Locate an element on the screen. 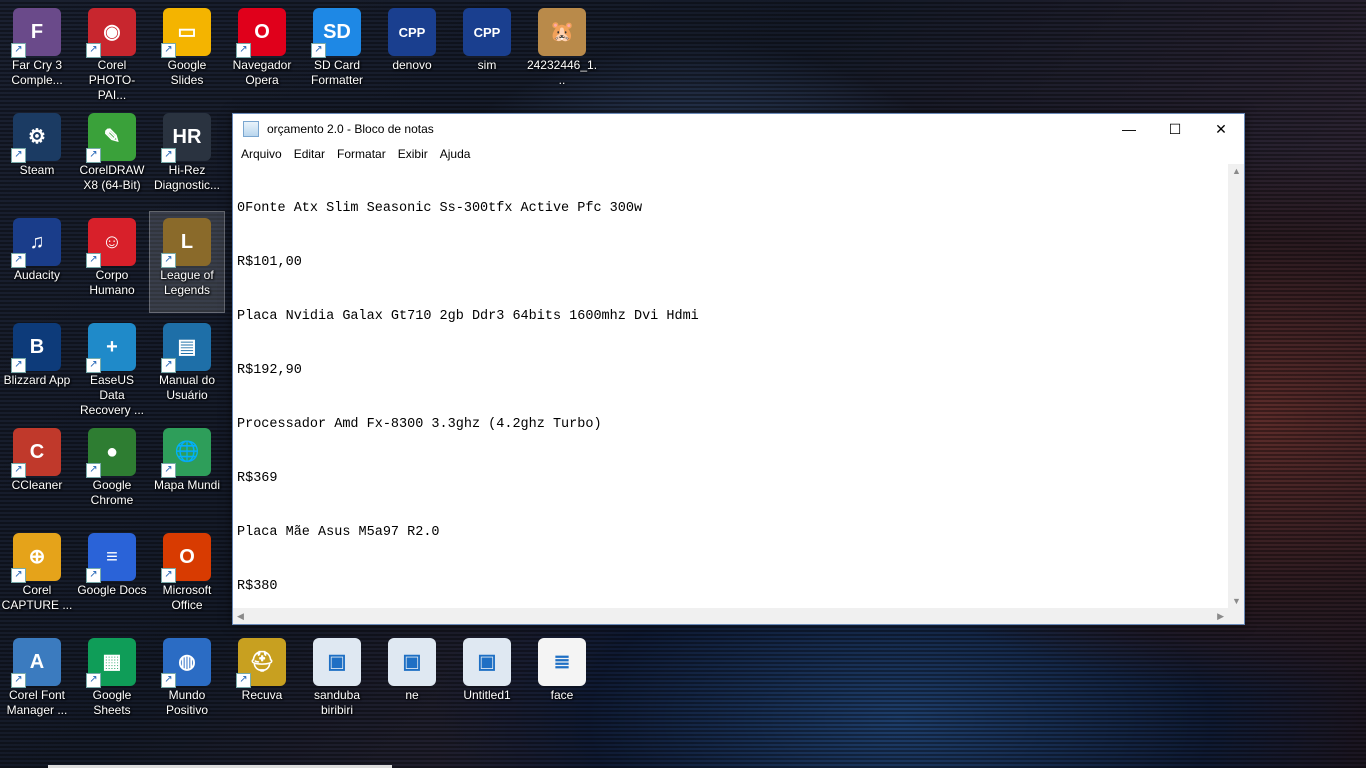 The height and width of the screenshot is (768, 1366). desktop-icon-denovo: CPP denovo is located at coordinates (412, 52).